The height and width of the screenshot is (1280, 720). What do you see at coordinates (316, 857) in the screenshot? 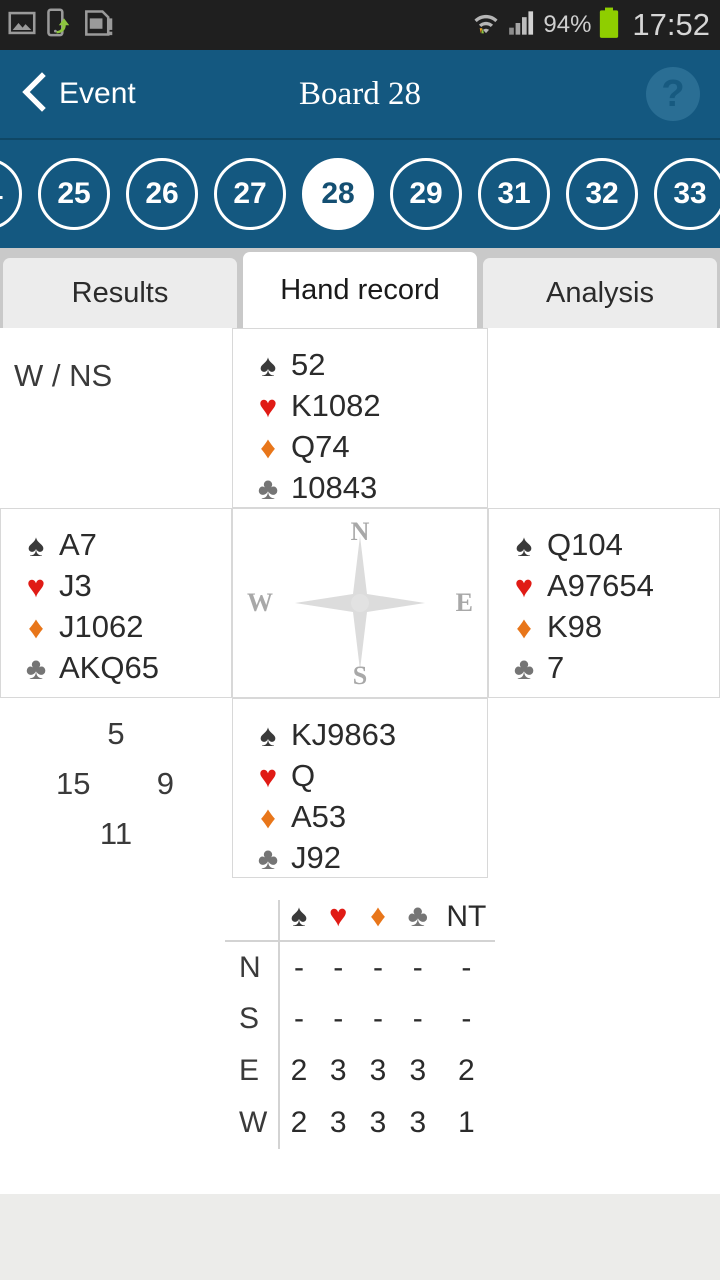
I see `south-clubs: J92` at bounding box center [316, 857].